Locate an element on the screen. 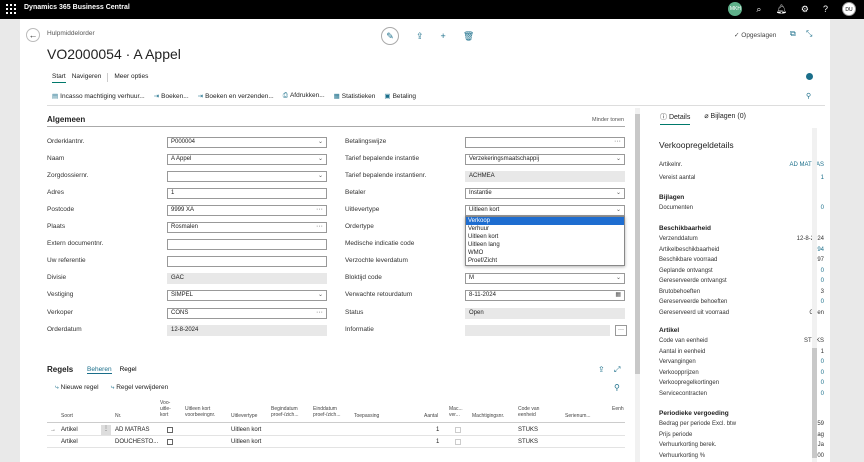 This screenshot has height=462, width=864. row-actions-icon: ⋮ is located at coordinates (106, 430).